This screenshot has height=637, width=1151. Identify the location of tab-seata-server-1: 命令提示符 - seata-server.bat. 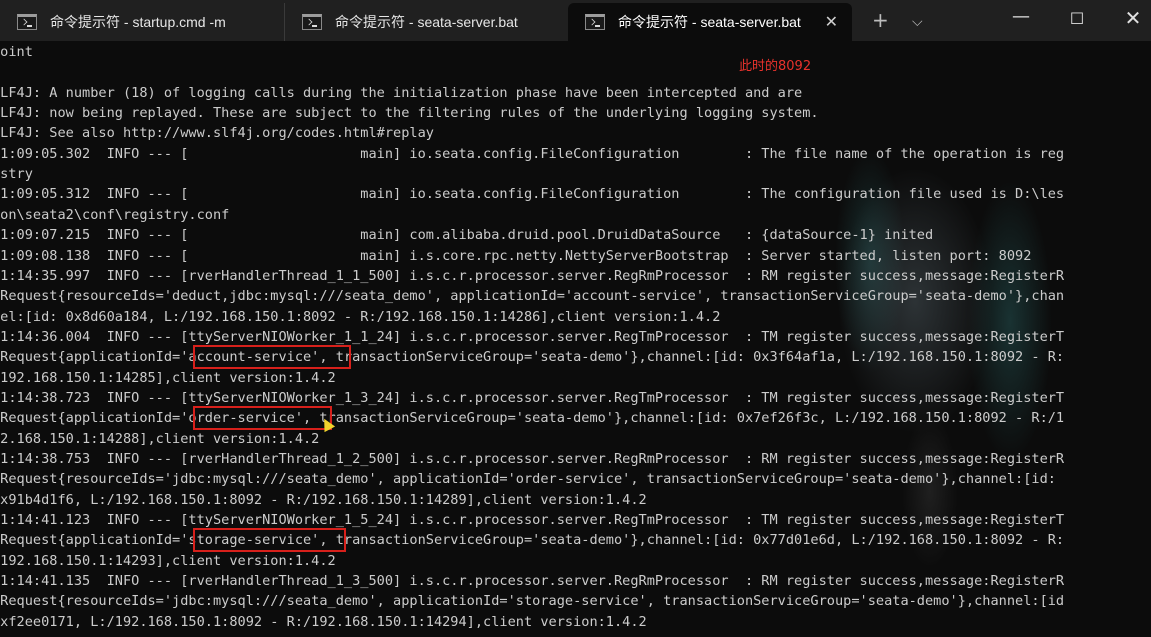
(425, 22).